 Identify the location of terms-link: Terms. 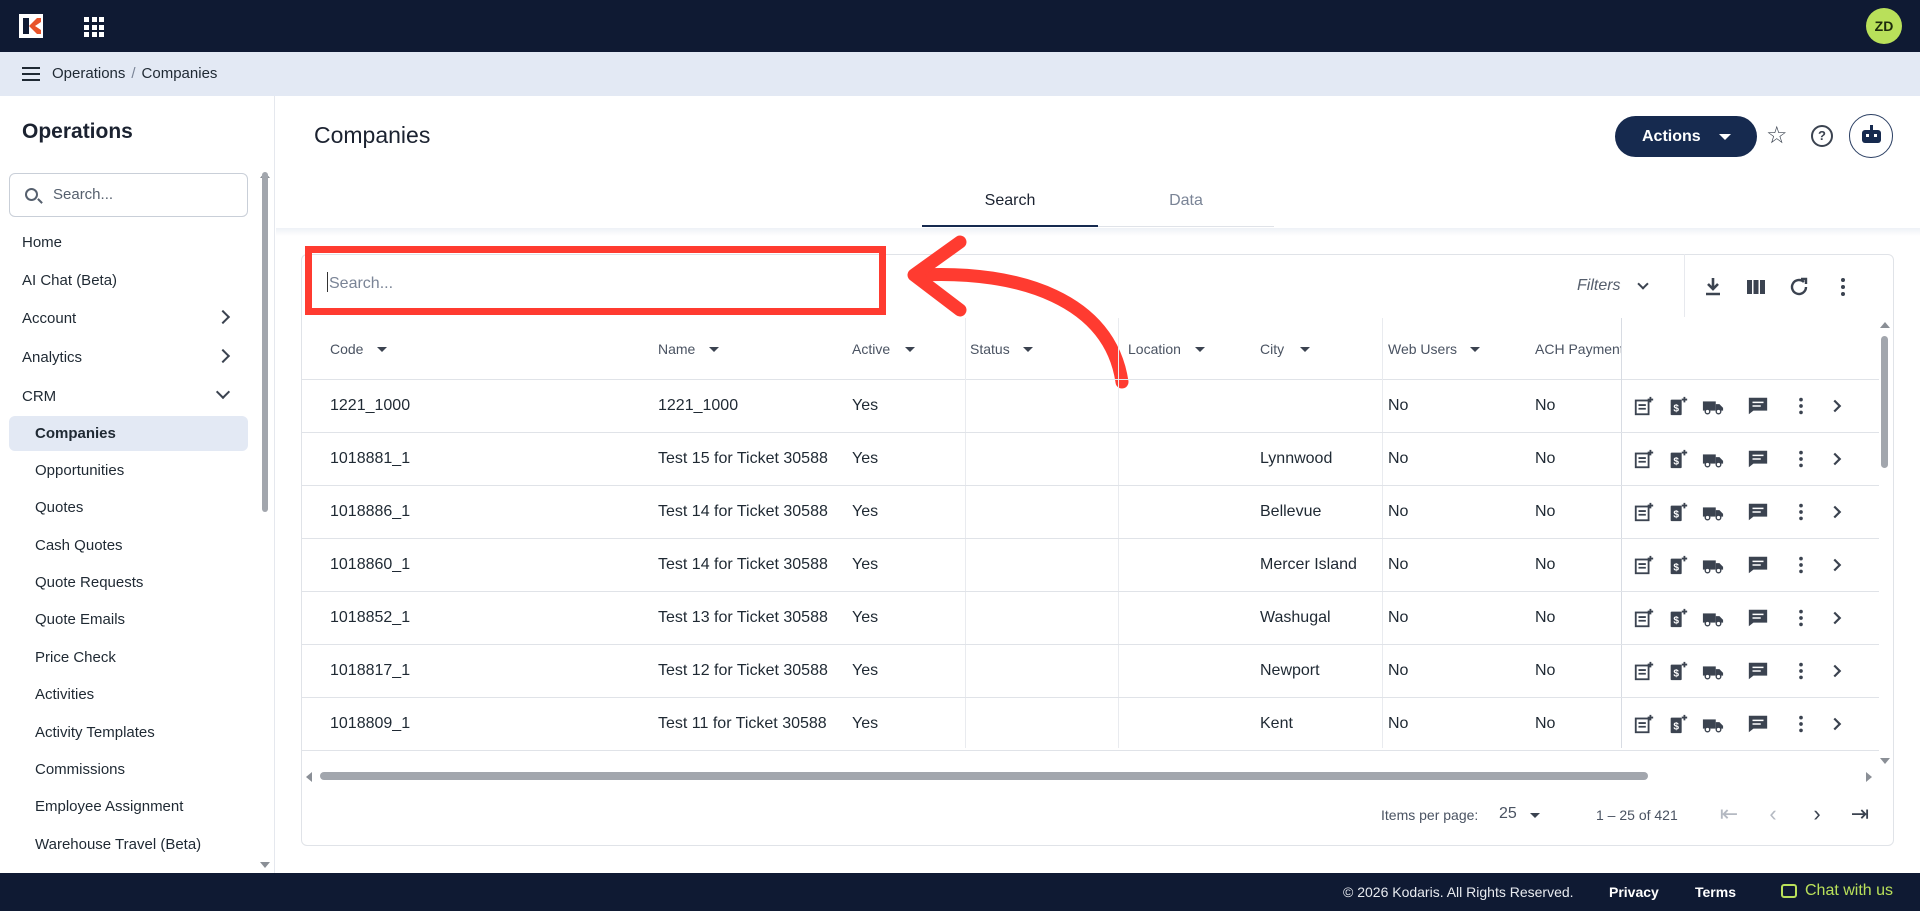
(1715, 892).